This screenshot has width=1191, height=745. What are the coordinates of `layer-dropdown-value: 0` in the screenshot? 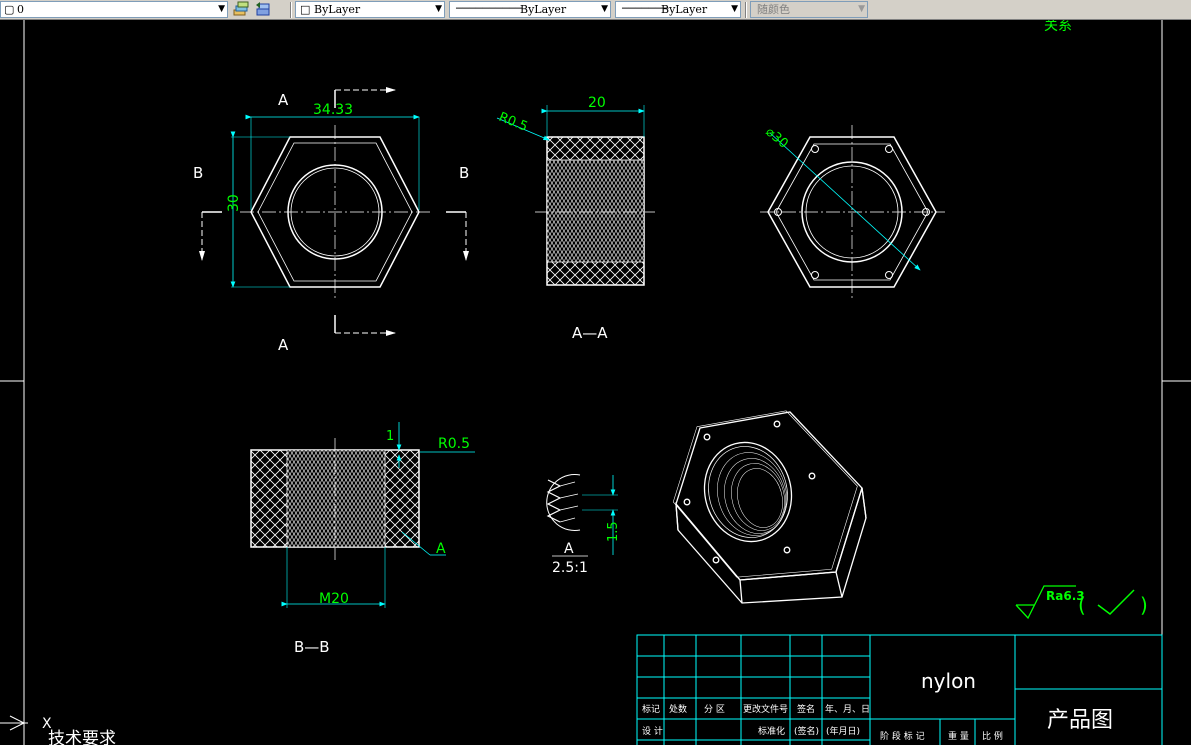 It's located at (20, 9).